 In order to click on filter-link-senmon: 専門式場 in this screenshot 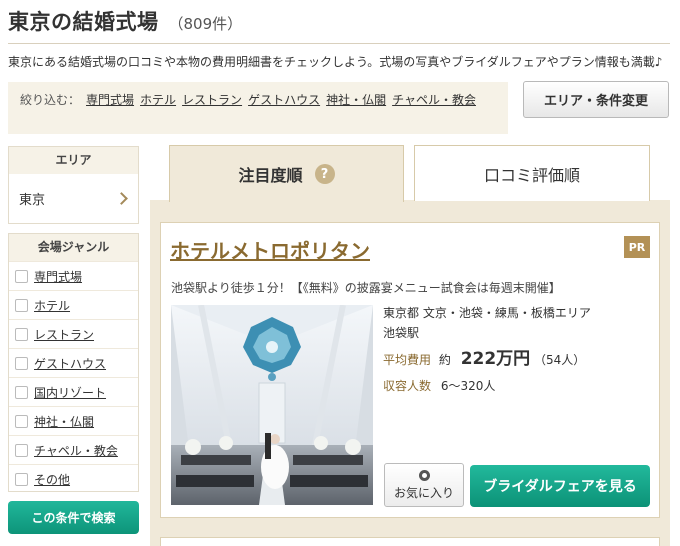, I will do `click(110, 100)`.